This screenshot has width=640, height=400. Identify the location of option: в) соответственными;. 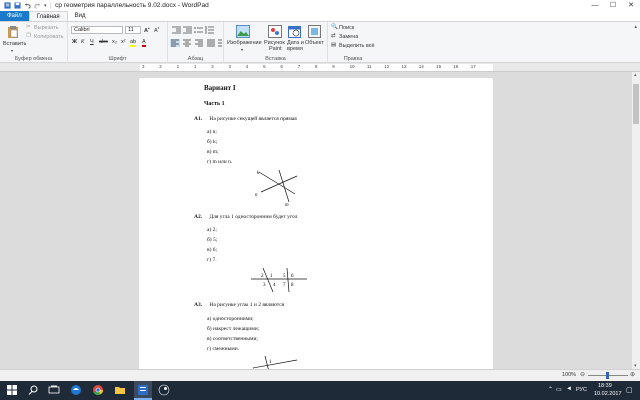
(232, 339).